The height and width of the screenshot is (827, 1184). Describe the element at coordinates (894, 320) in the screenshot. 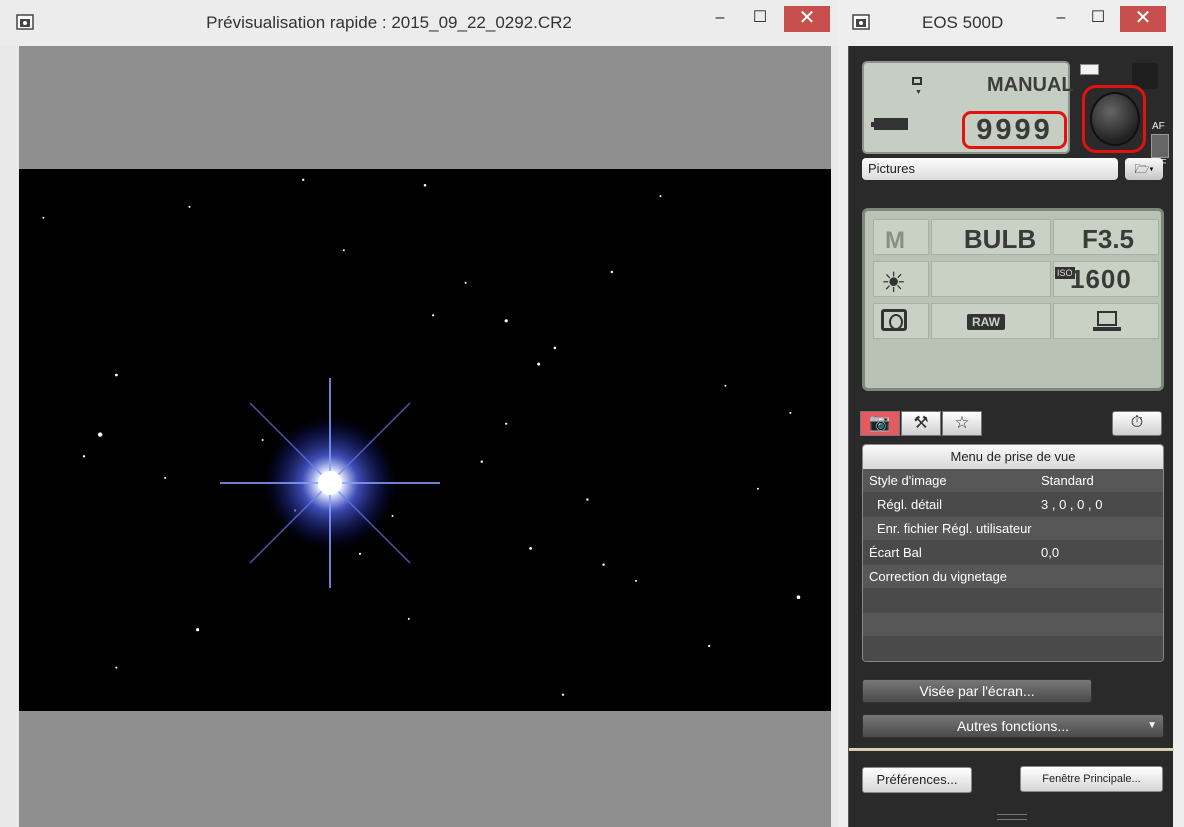

I see `metering-icon` at that location.